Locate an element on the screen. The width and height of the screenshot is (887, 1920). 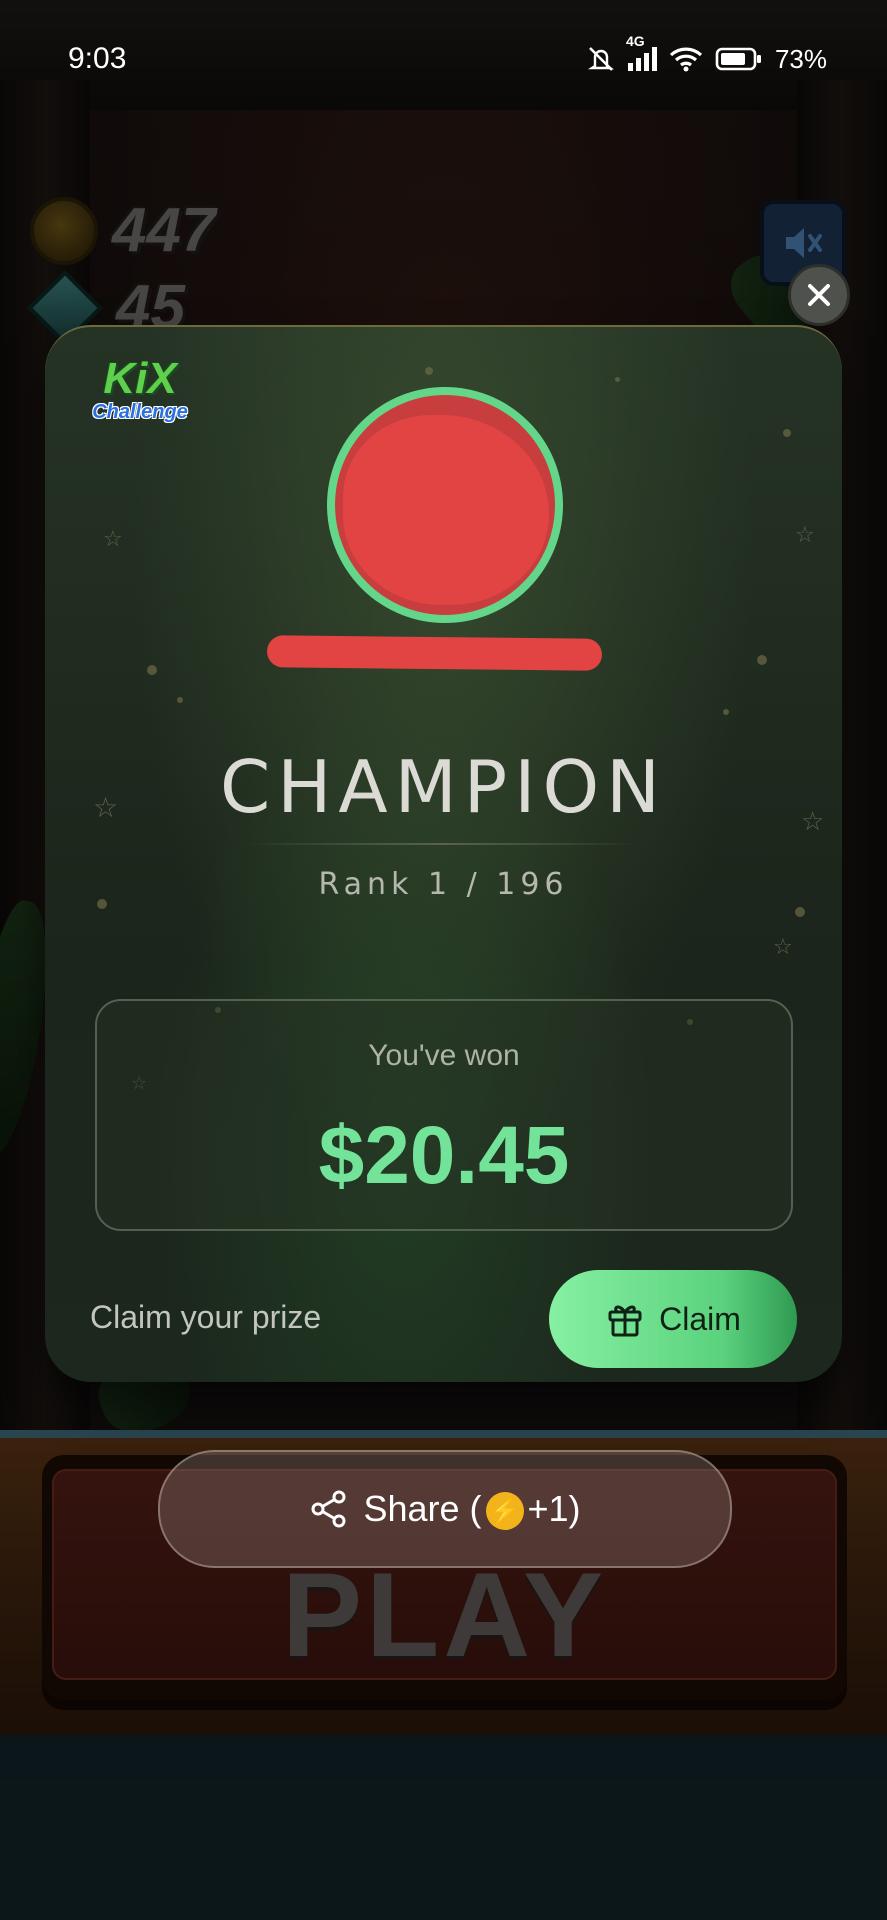
share-label: Share ( is located at coordinates (422, 1508).